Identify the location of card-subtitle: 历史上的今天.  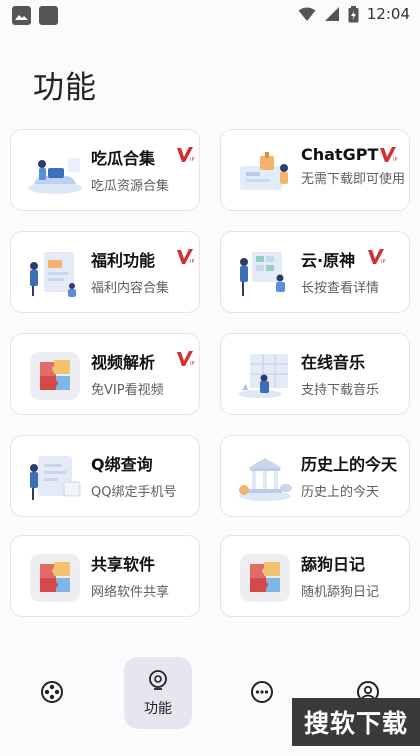
(340, 492).